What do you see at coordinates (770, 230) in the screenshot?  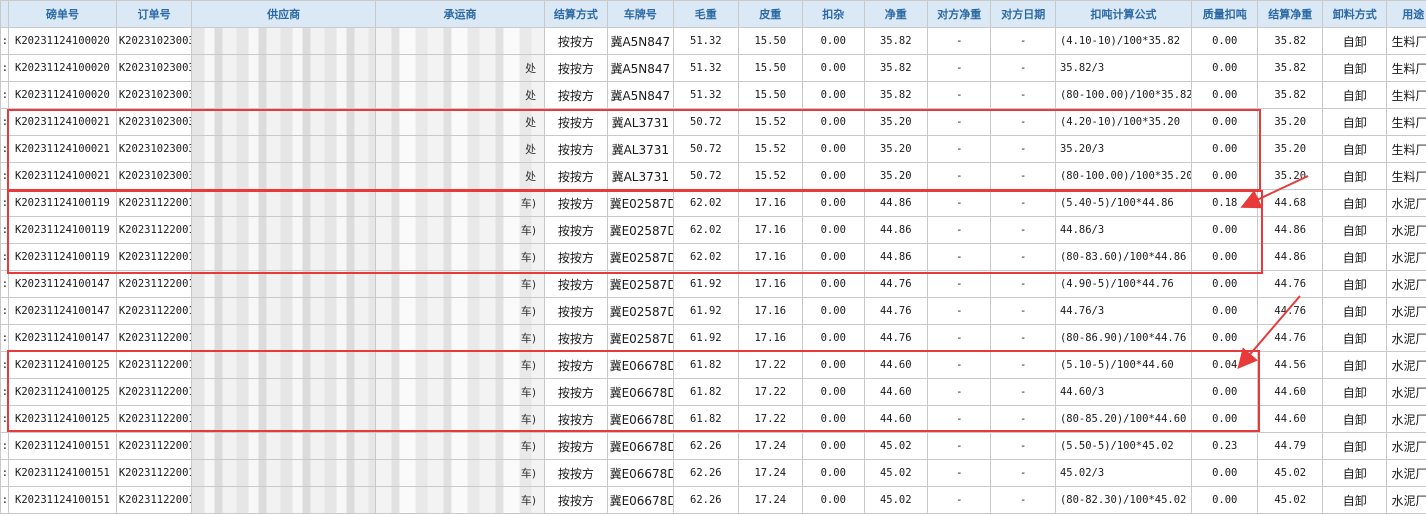 I see `tare-weight-cell: 17.16` at bounding box center [770, 230].